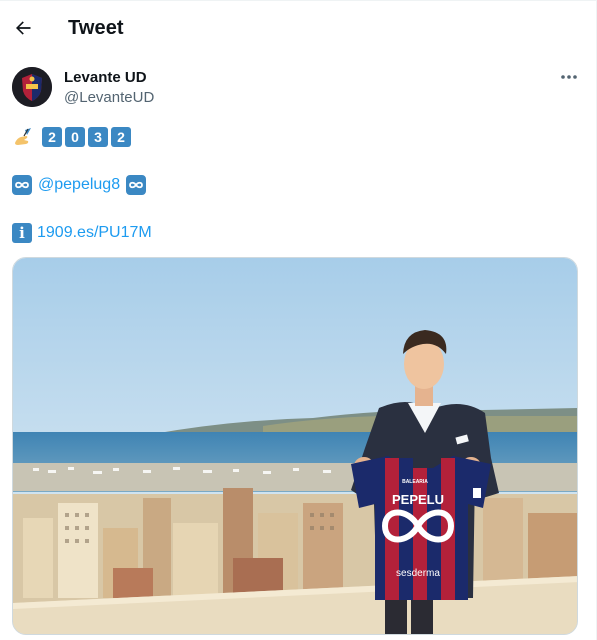 This screenshot has height=640, width=597. What do you see at coordinates (23, 137) in the screenshot?
I see `writing-hand-icon` at bounding box center [23, 137].